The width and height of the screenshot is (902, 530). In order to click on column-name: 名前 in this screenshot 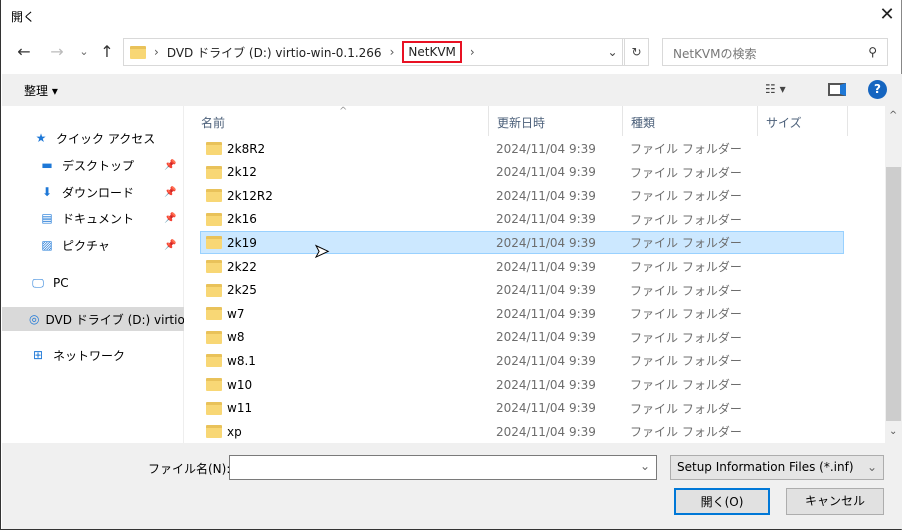, I will do `click(341, 121)`.